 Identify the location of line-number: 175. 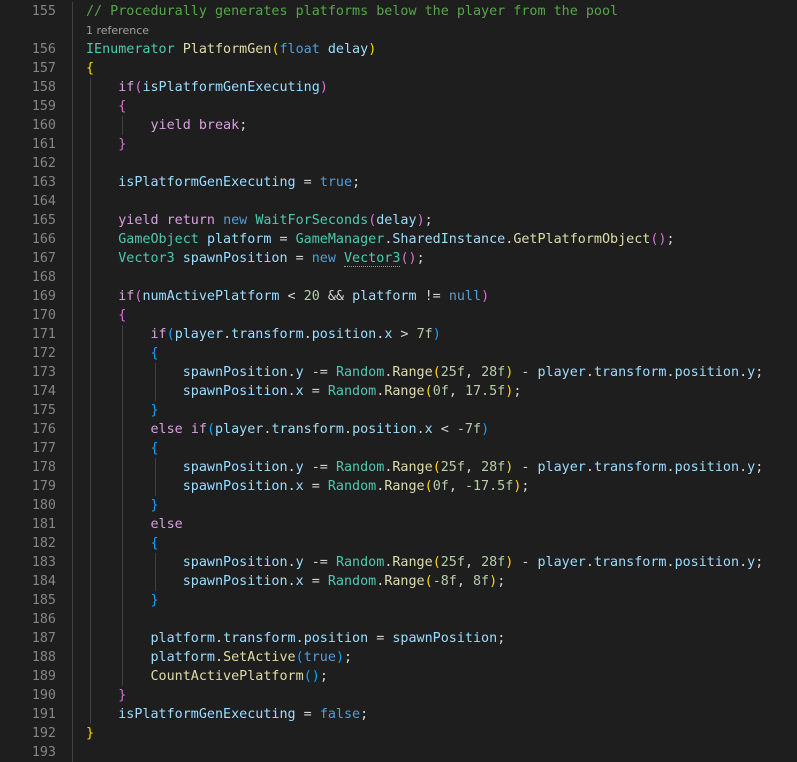
(43, 410).